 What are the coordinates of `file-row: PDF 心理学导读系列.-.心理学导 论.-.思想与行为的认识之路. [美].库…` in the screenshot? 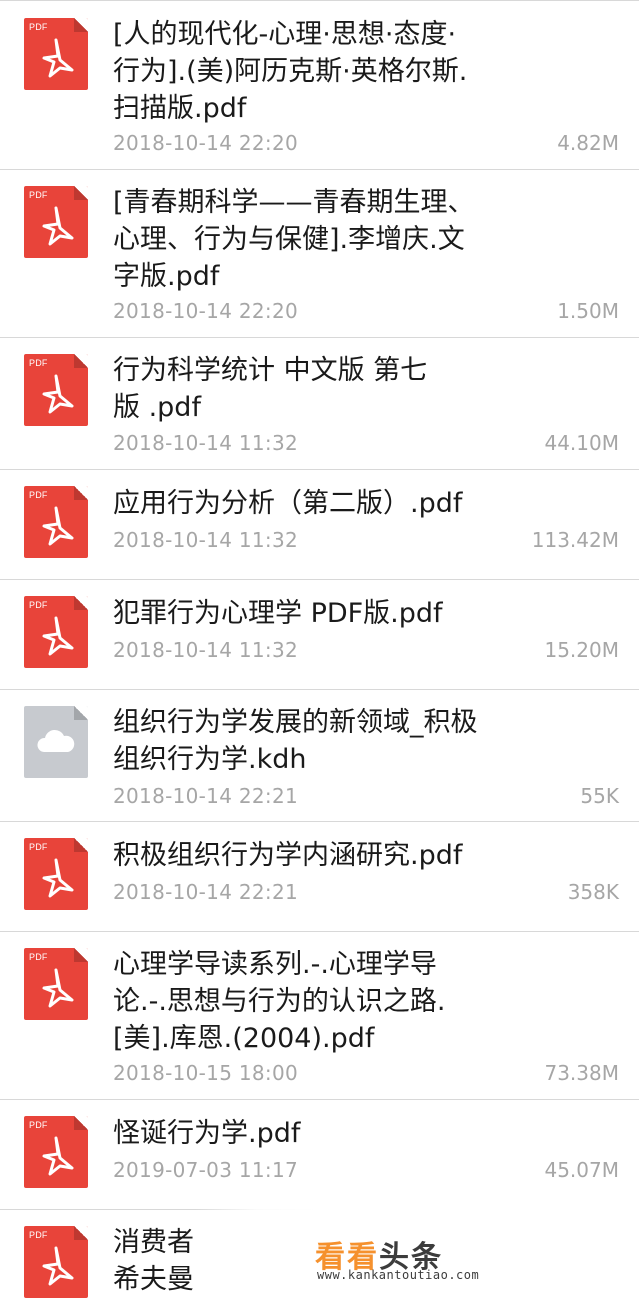 It's located at (319, 1016).